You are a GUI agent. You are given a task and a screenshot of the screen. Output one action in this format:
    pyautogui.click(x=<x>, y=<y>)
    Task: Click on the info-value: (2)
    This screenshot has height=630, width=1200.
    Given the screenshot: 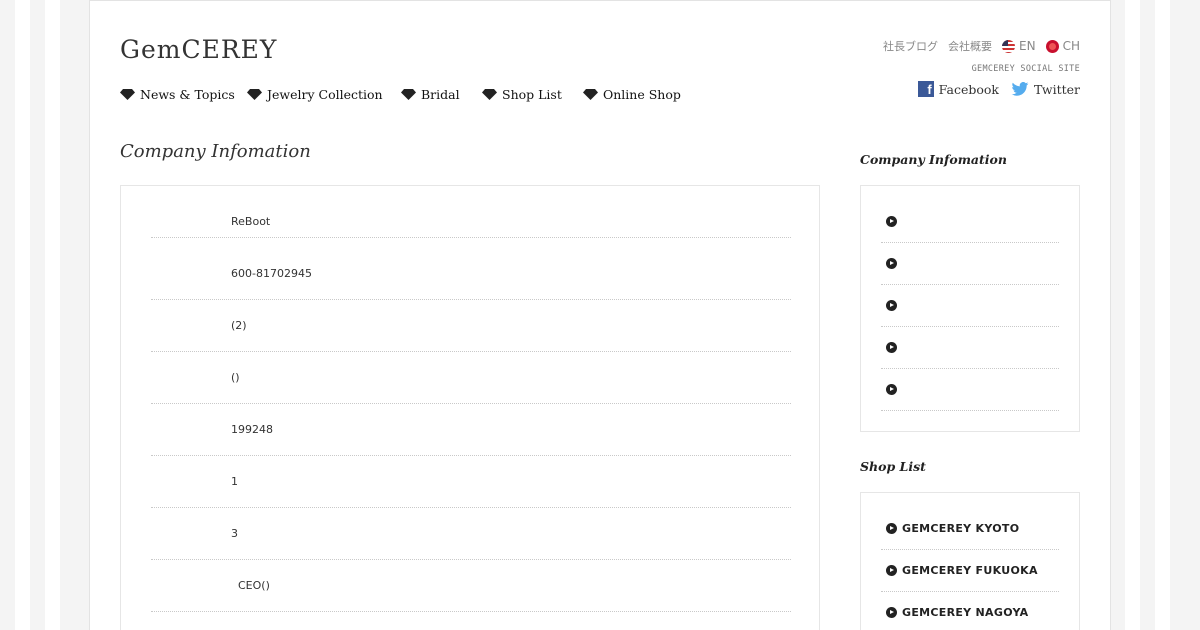 What is the action you would take?
    pyautogui.click(x=239, y=325)
    